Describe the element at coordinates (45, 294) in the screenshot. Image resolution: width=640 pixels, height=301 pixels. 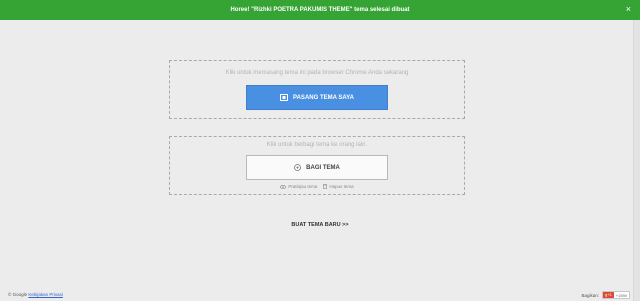
I see `privacy-policy-link: Kebijakan Privasi` at that location.